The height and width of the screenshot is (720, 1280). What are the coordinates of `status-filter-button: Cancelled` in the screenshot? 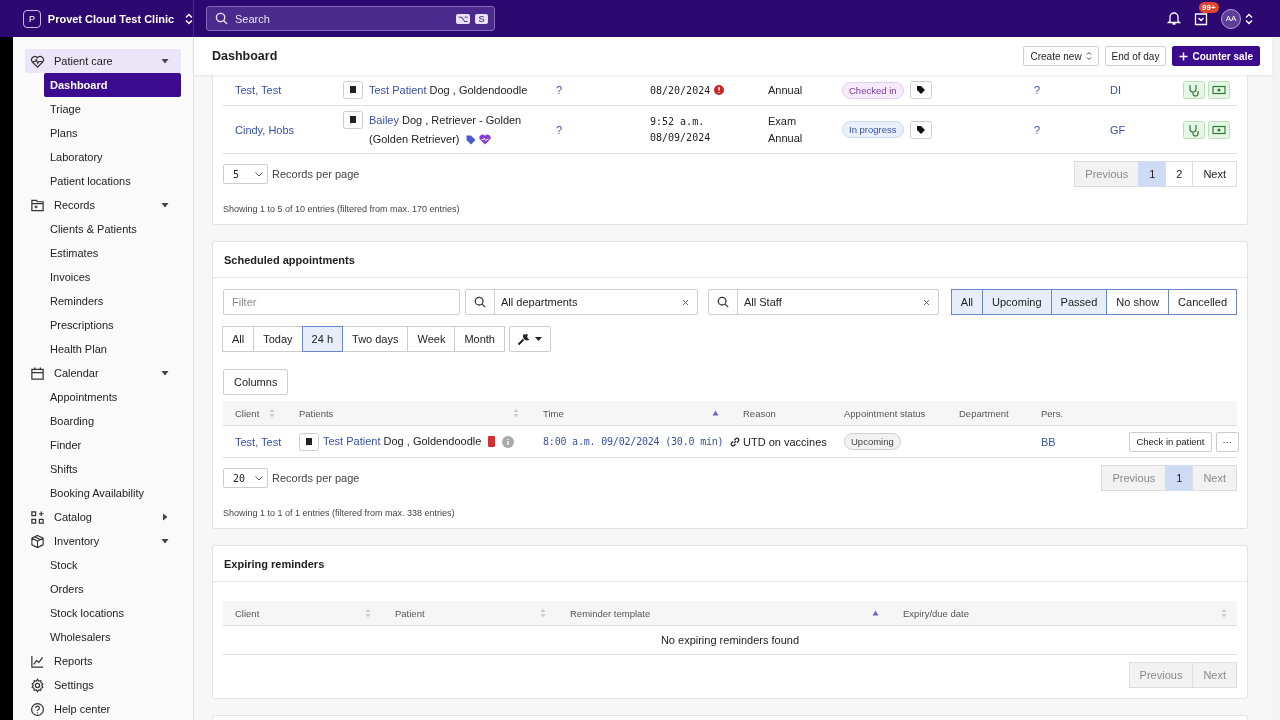 It's located at (1202, 302).